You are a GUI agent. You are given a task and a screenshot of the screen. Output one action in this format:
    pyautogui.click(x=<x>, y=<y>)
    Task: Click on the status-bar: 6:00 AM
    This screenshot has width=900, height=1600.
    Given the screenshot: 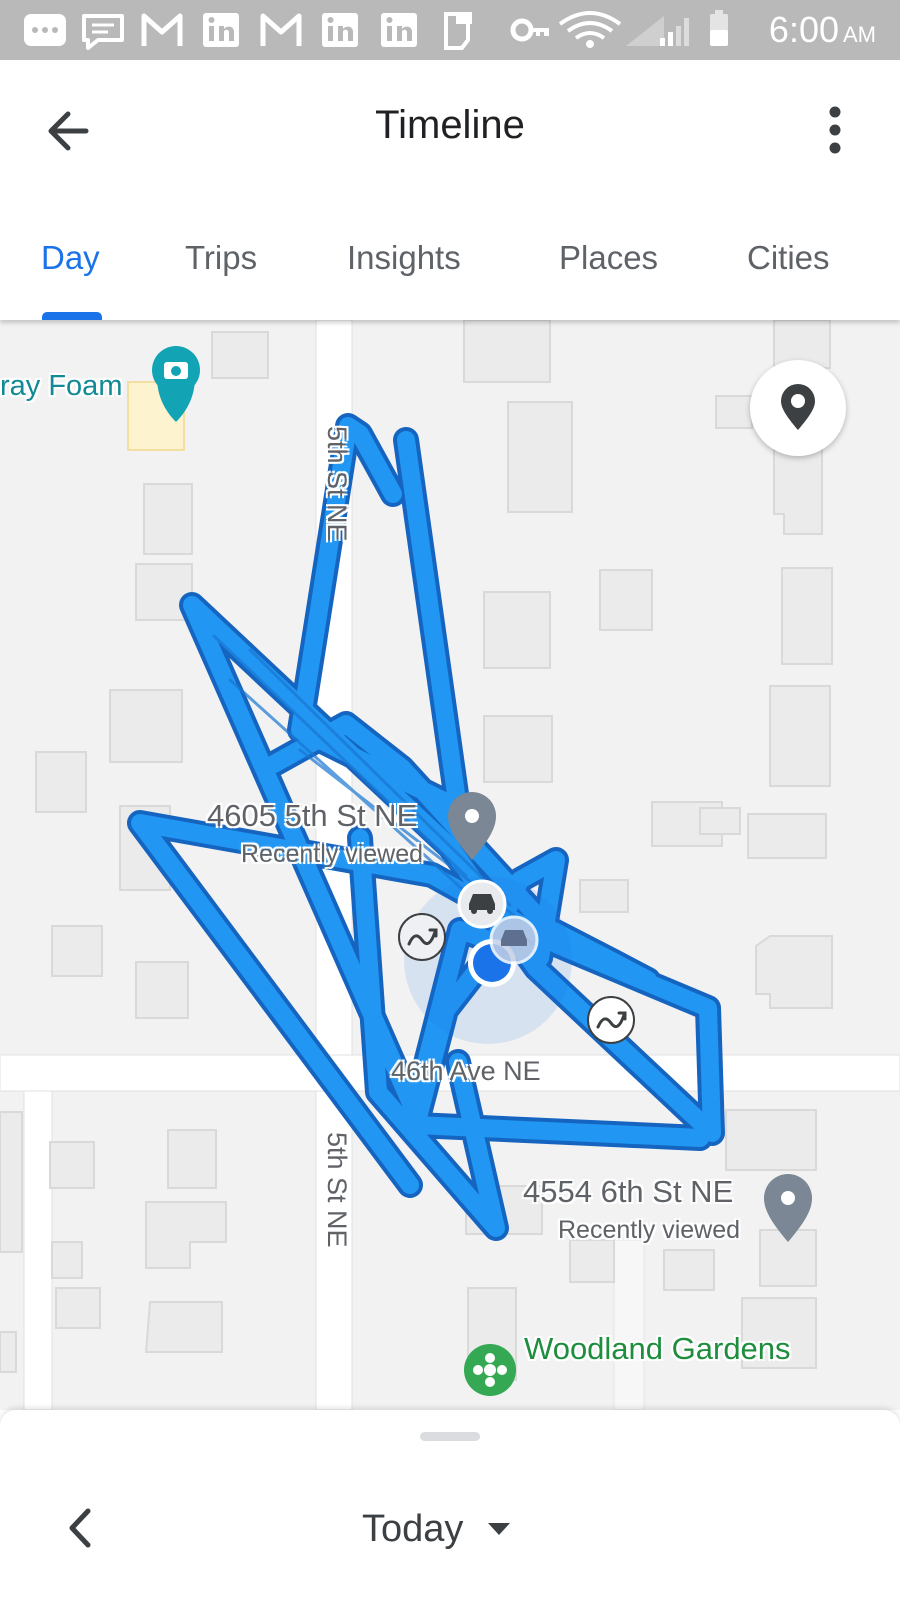 What is the action you would take?
    pyautogui.click(x=450, y=30)
    